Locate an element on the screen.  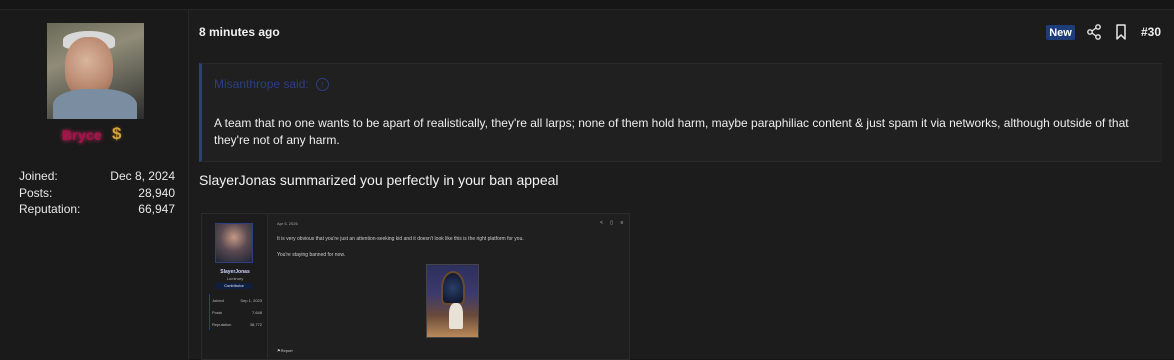
stat-posts: Posts: 28,940 is located at coordinates (97, 194).